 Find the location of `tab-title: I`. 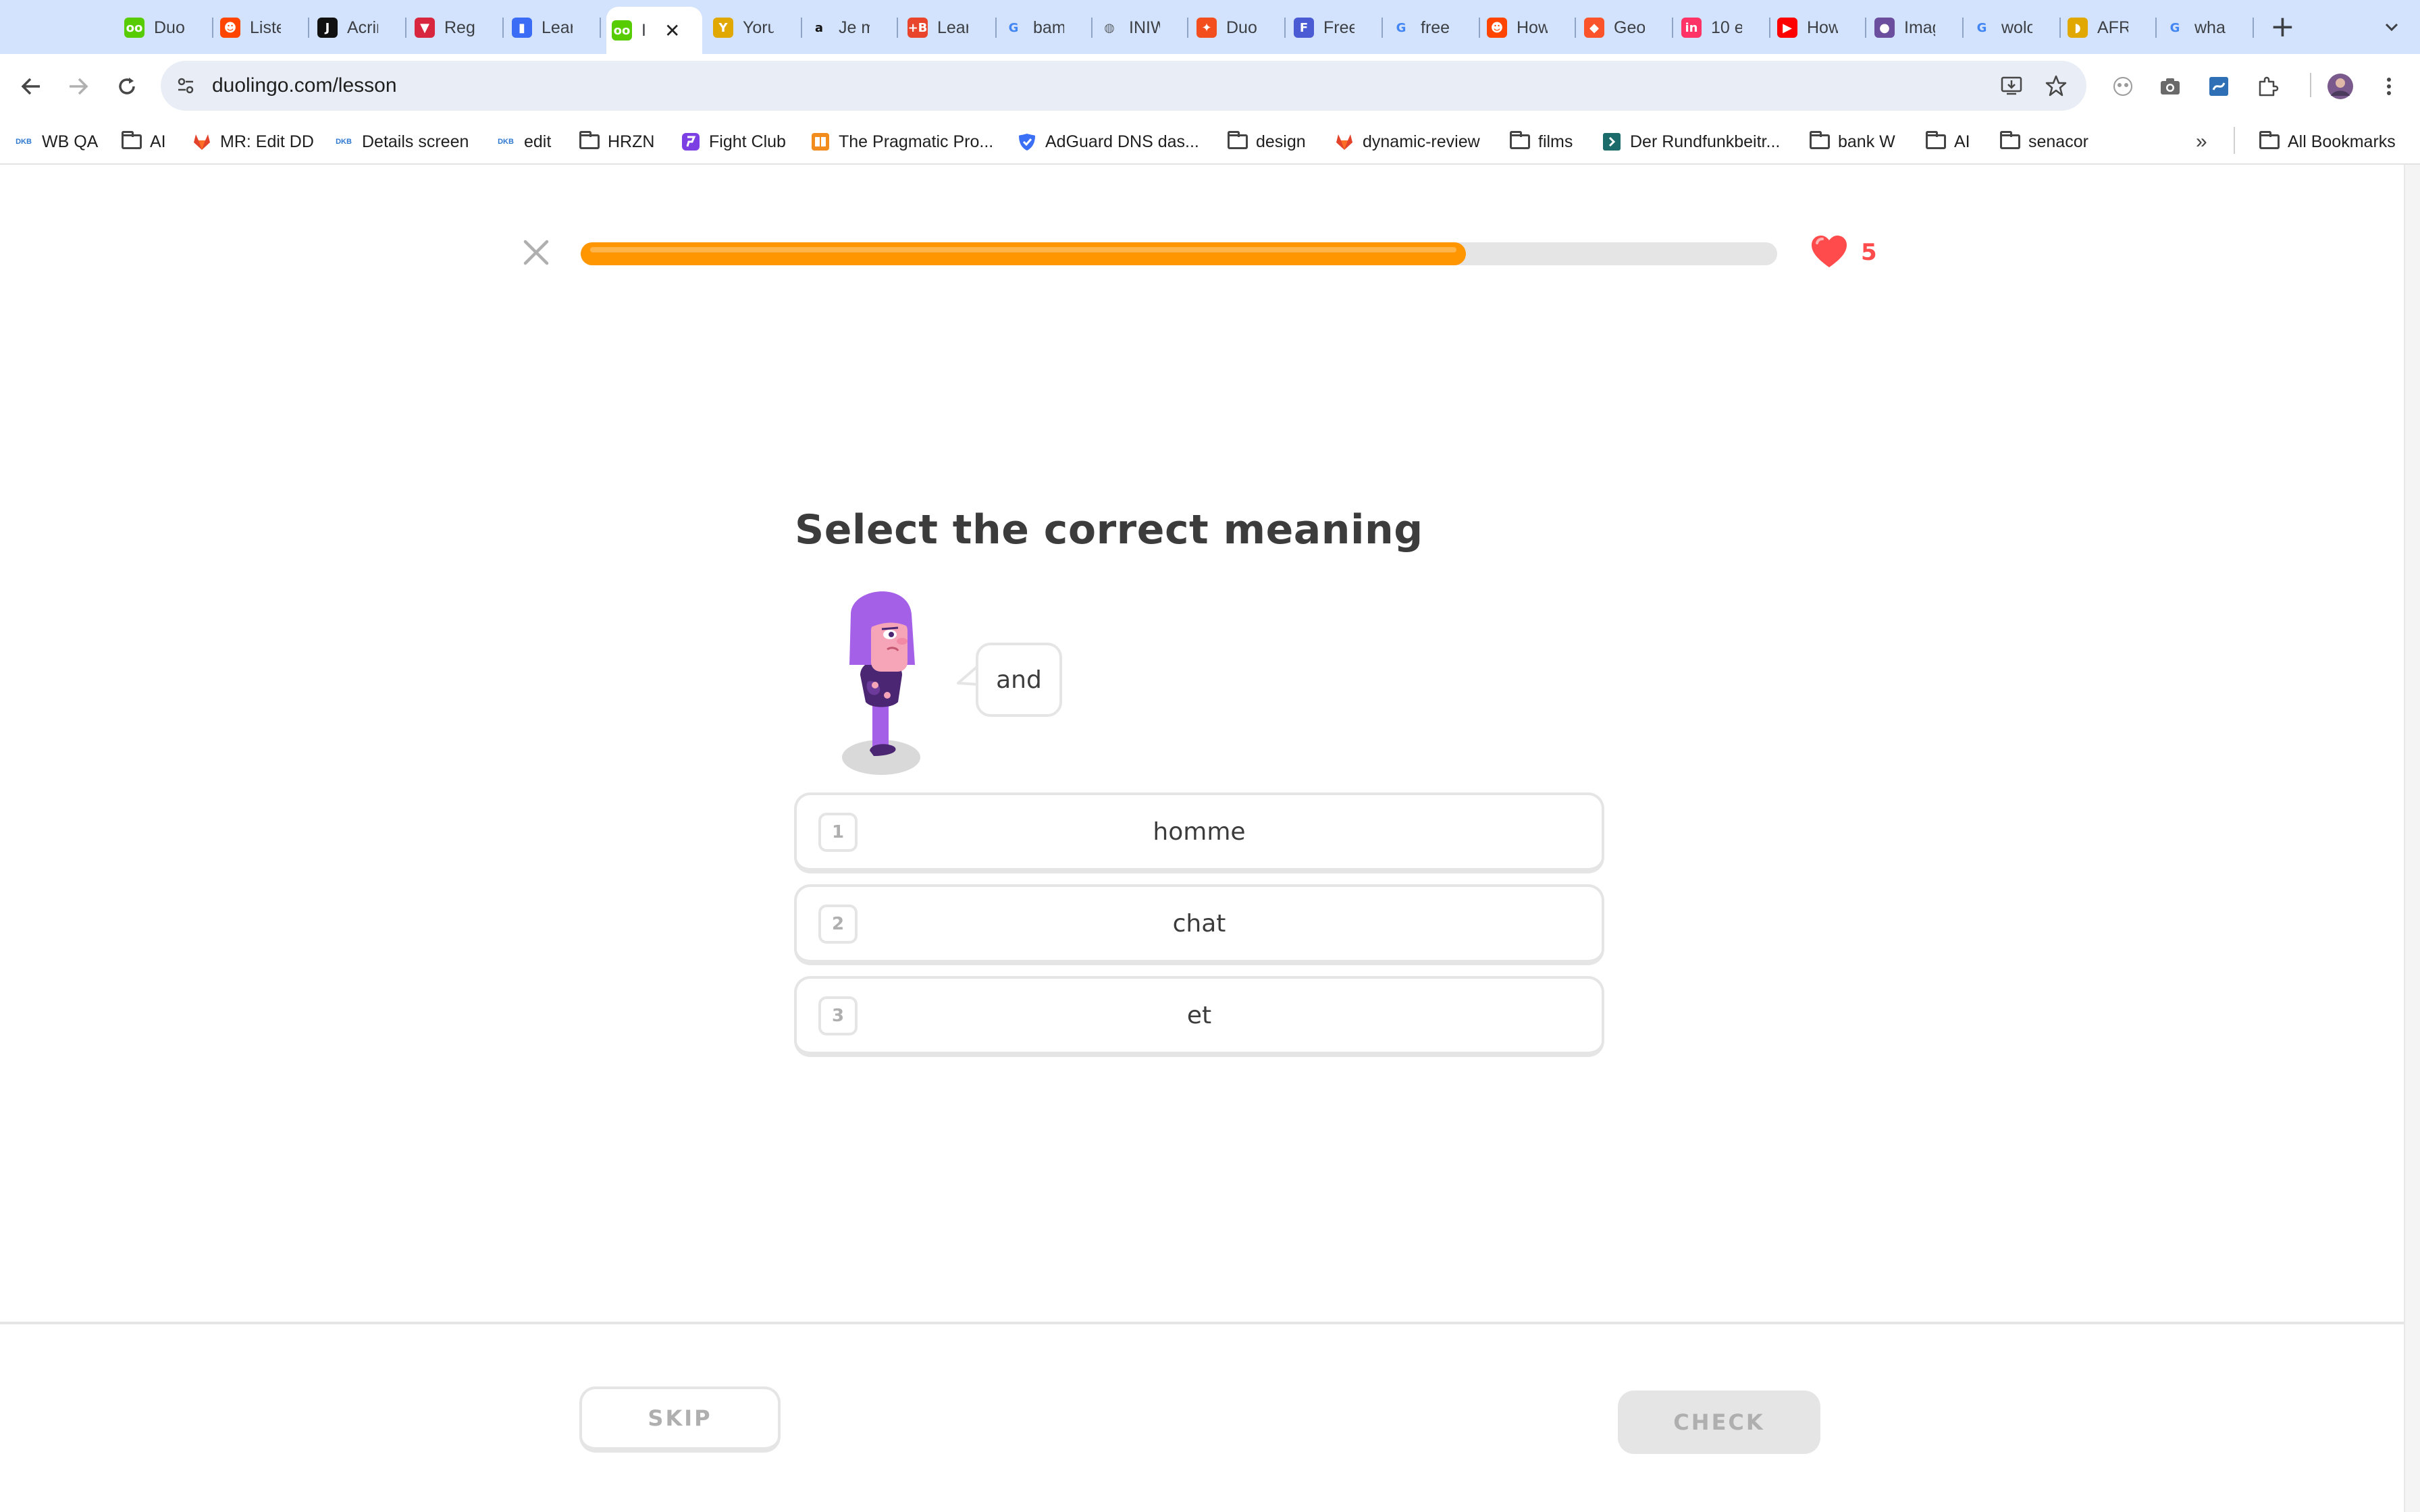

tab-title: I is located at coordinates (643, 30).